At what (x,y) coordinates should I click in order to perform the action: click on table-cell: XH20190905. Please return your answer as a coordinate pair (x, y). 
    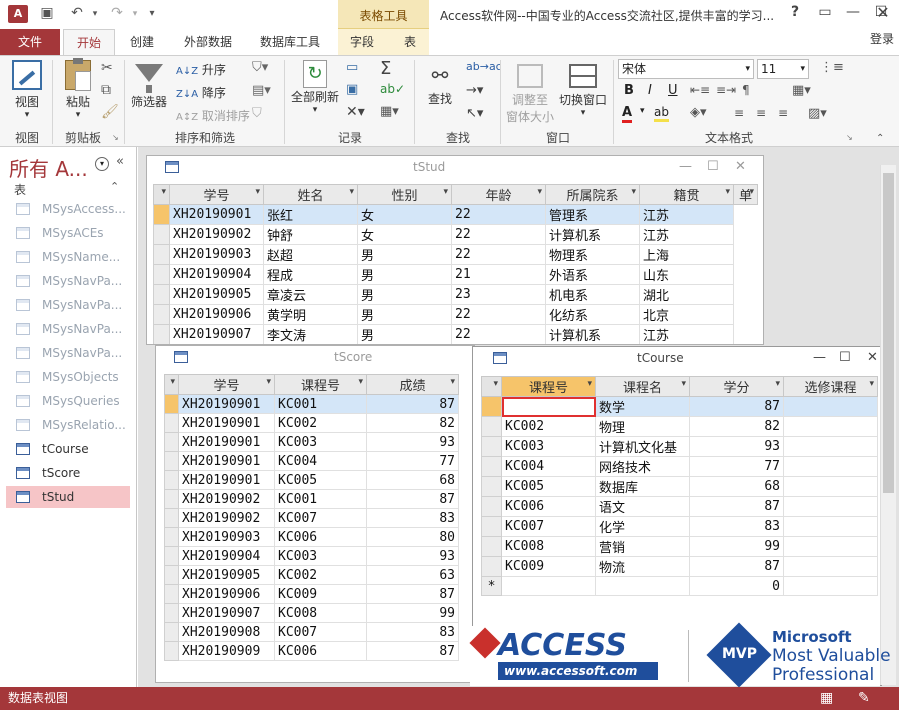
    Looking at the image, I should click on (226, 575).